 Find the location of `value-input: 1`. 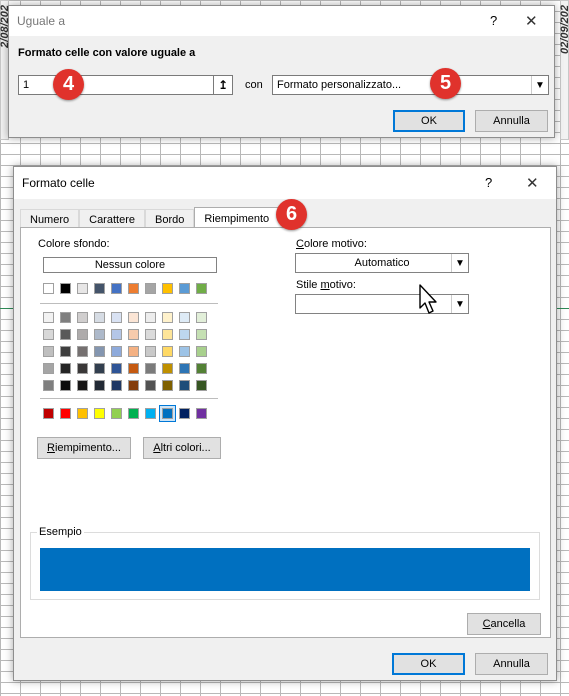

value-input: 1 is located at coordinates (116, 85).